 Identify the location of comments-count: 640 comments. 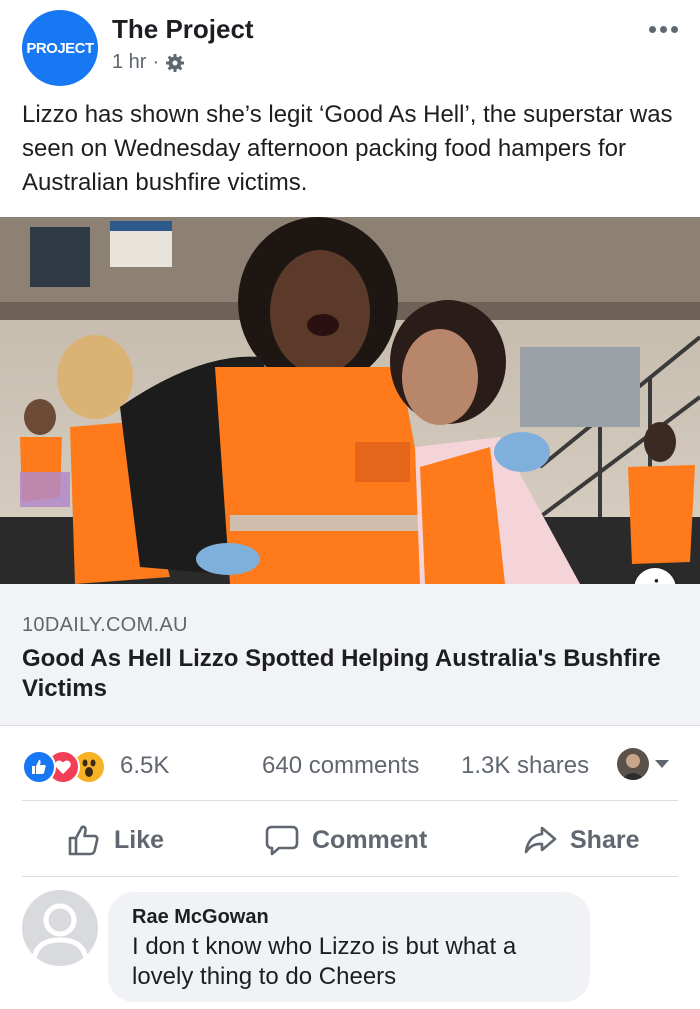
(340, 766).